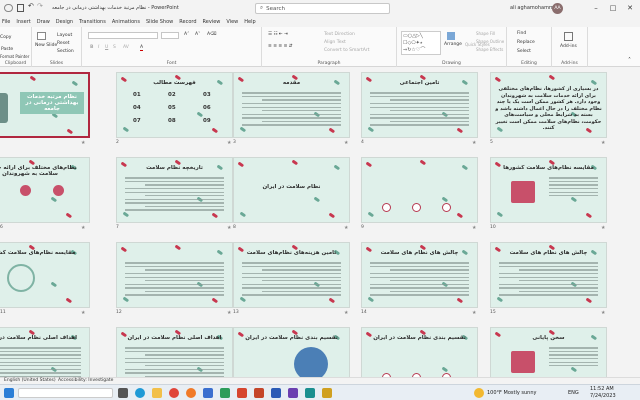  Describe the element at coordinates (511, 393) in the screenshot. I see `weather-text: 100°F Mostly sunny` at that location.